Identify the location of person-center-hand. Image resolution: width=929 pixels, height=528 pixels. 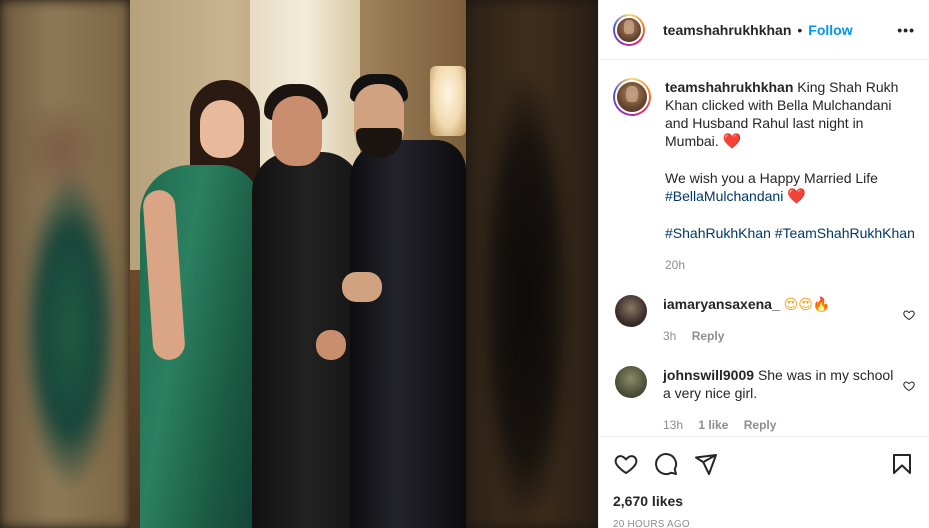
(331, 345).